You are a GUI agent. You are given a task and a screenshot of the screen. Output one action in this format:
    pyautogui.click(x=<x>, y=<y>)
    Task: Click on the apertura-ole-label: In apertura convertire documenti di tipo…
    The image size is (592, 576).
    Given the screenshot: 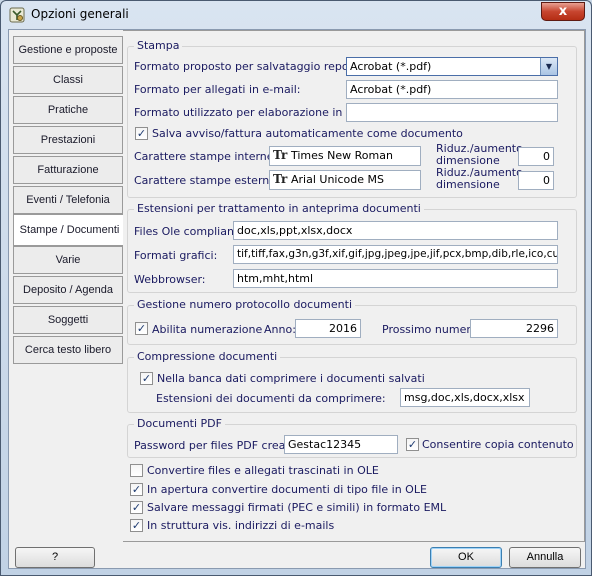 What is the action you would take?
    pyautogui.click(x=287, y=489)
    